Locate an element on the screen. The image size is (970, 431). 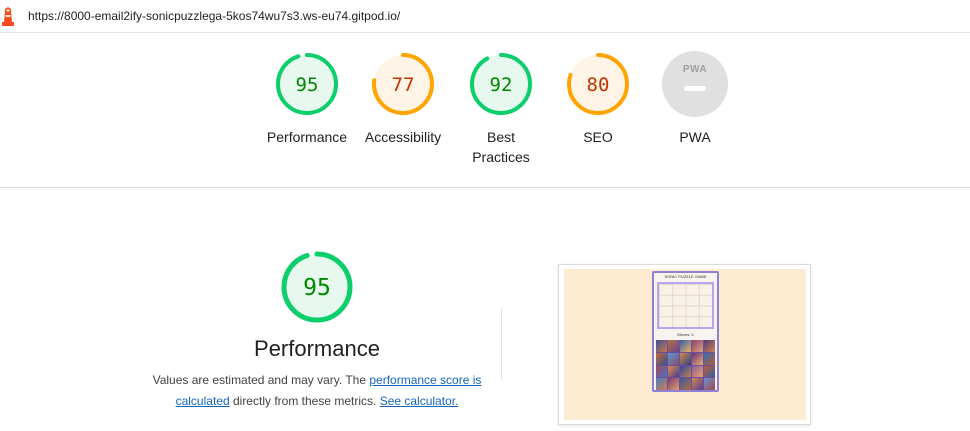
gauge-accessibility-ring: 77 is located at coordinates (403, 84).